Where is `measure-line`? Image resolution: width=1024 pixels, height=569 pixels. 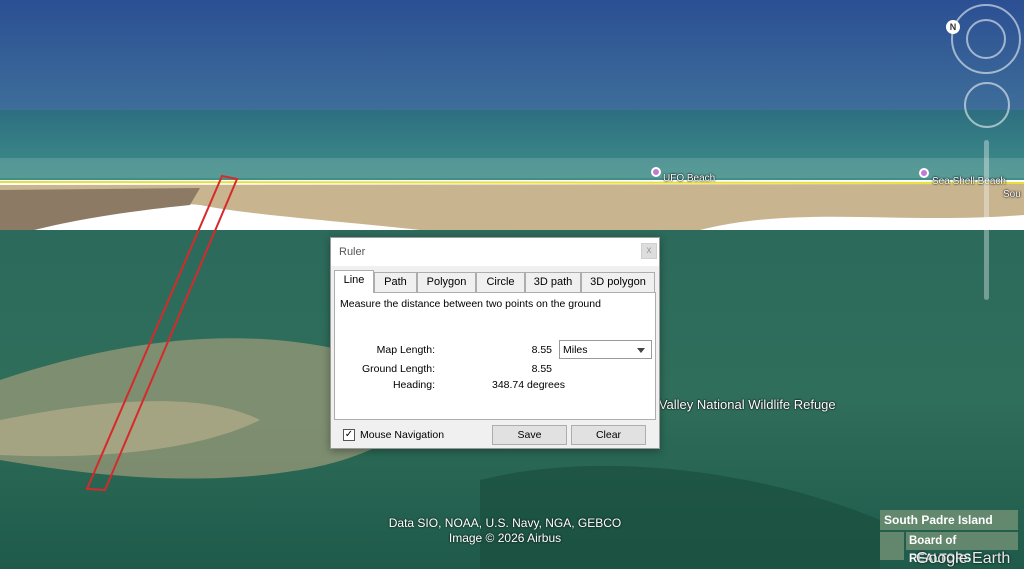
measure-line is located at coordinates (512, 182).